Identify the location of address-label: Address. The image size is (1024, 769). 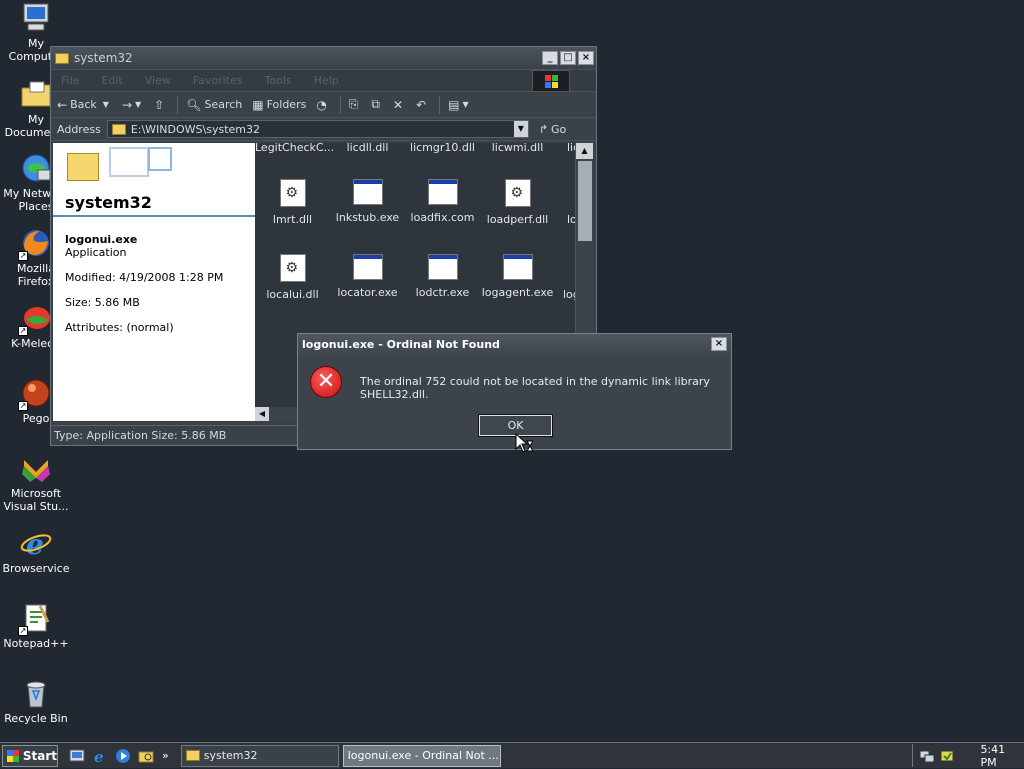
(79, 129).